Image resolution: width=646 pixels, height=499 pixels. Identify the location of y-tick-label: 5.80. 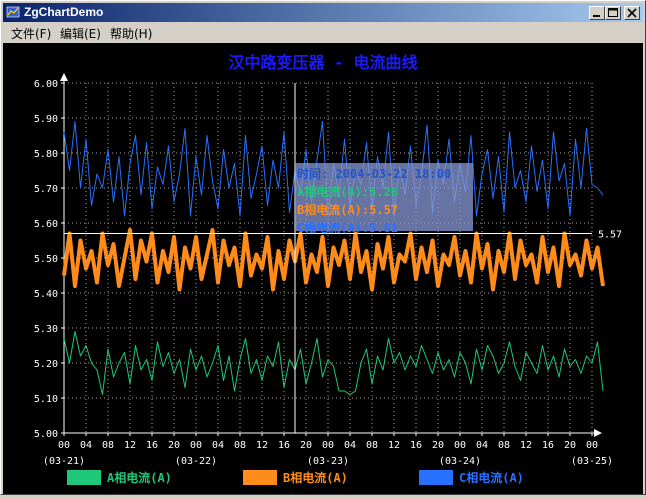
(46, 154).